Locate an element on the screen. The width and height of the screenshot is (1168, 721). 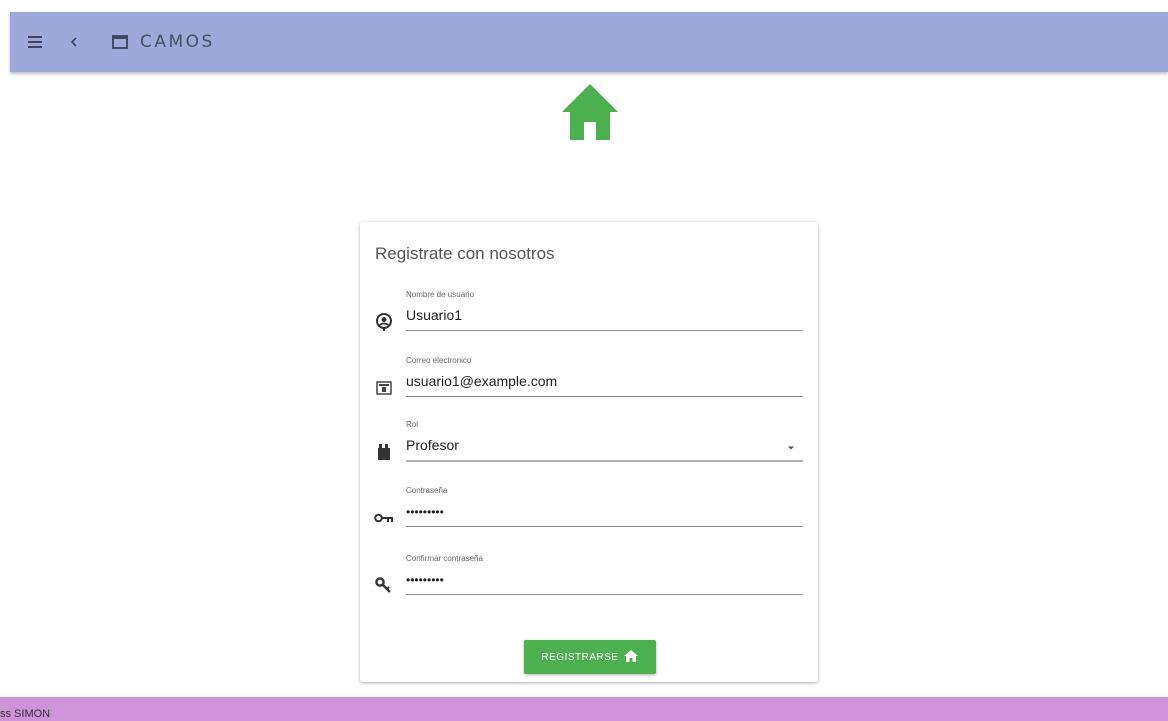
role-select: Profesor is located at coordinates (604, 445).